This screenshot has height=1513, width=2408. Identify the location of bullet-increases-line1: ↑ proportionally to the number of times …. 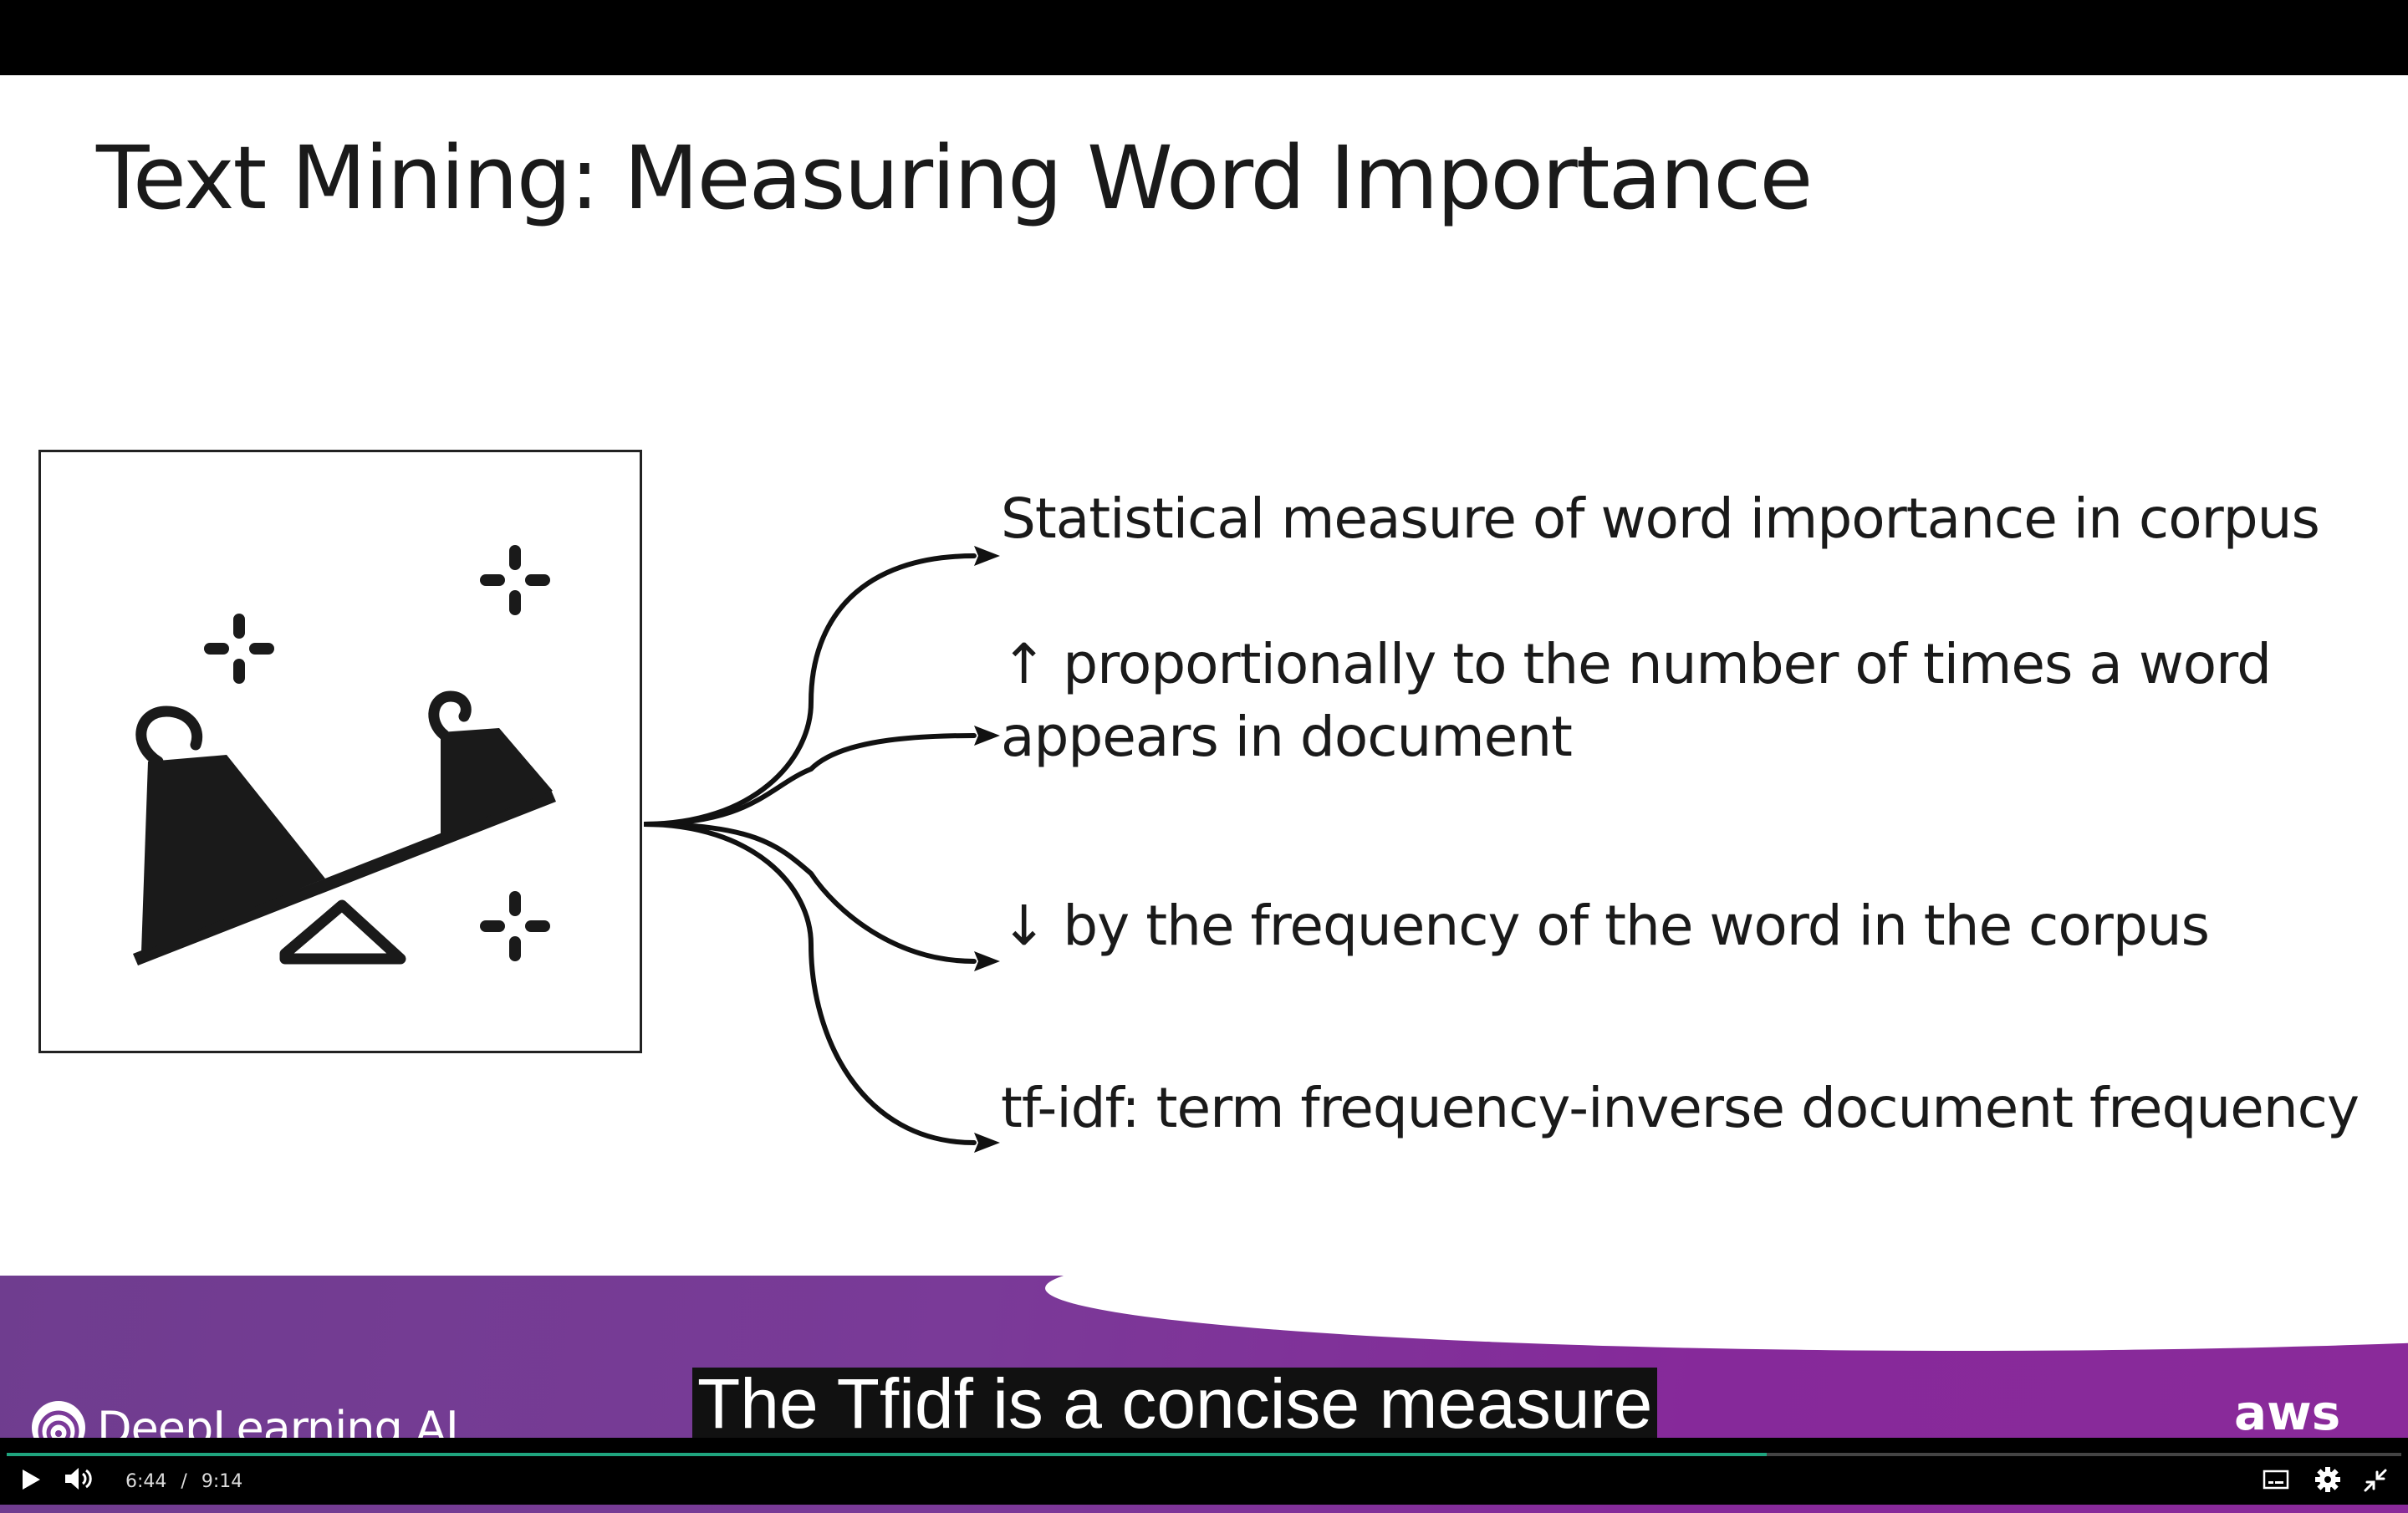
(1637, 664).